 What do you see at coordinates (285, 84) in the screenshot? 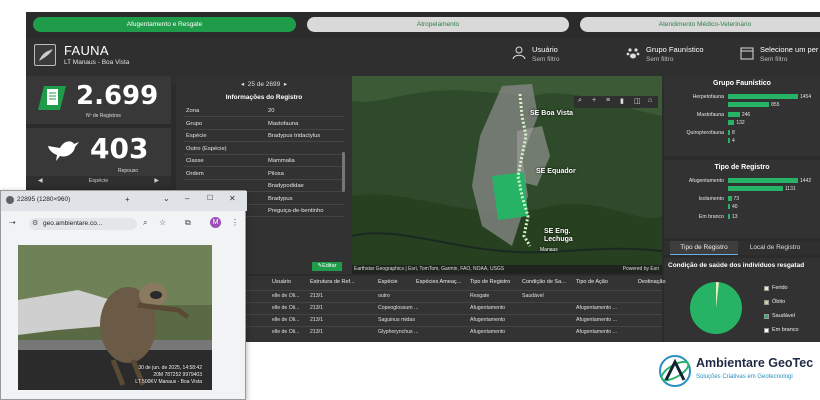
I see `next-record-icon: ▸` at bounding box center [285, 84].